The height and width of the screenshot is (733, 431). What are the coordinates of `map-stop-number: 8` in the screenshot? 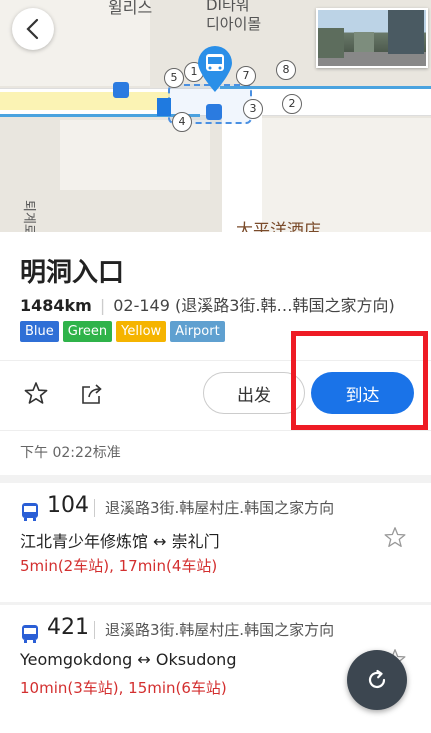 It's located at (286, 70).